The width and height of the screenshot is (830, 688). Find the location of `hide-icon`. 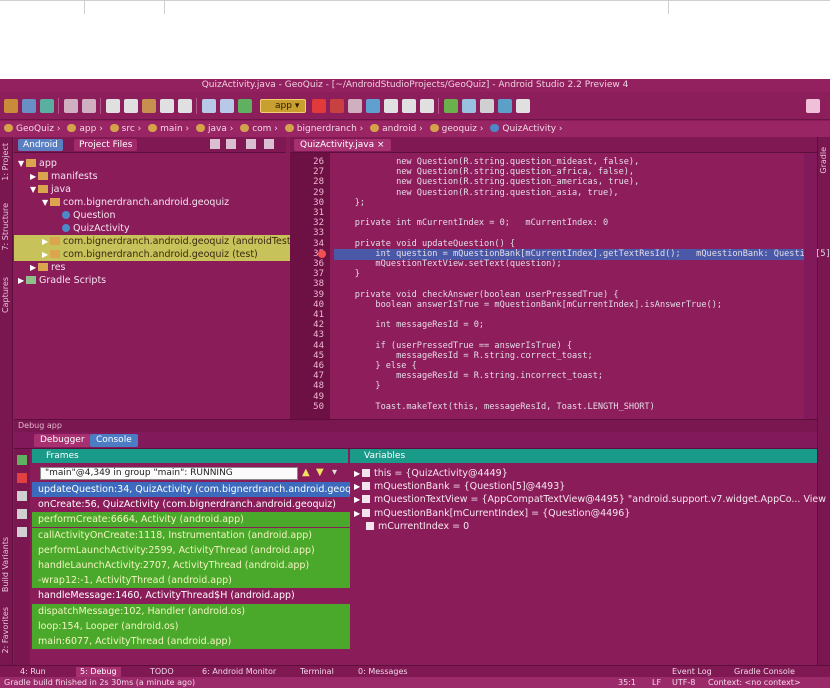

hide-icon is located at coordinates (269, 144).